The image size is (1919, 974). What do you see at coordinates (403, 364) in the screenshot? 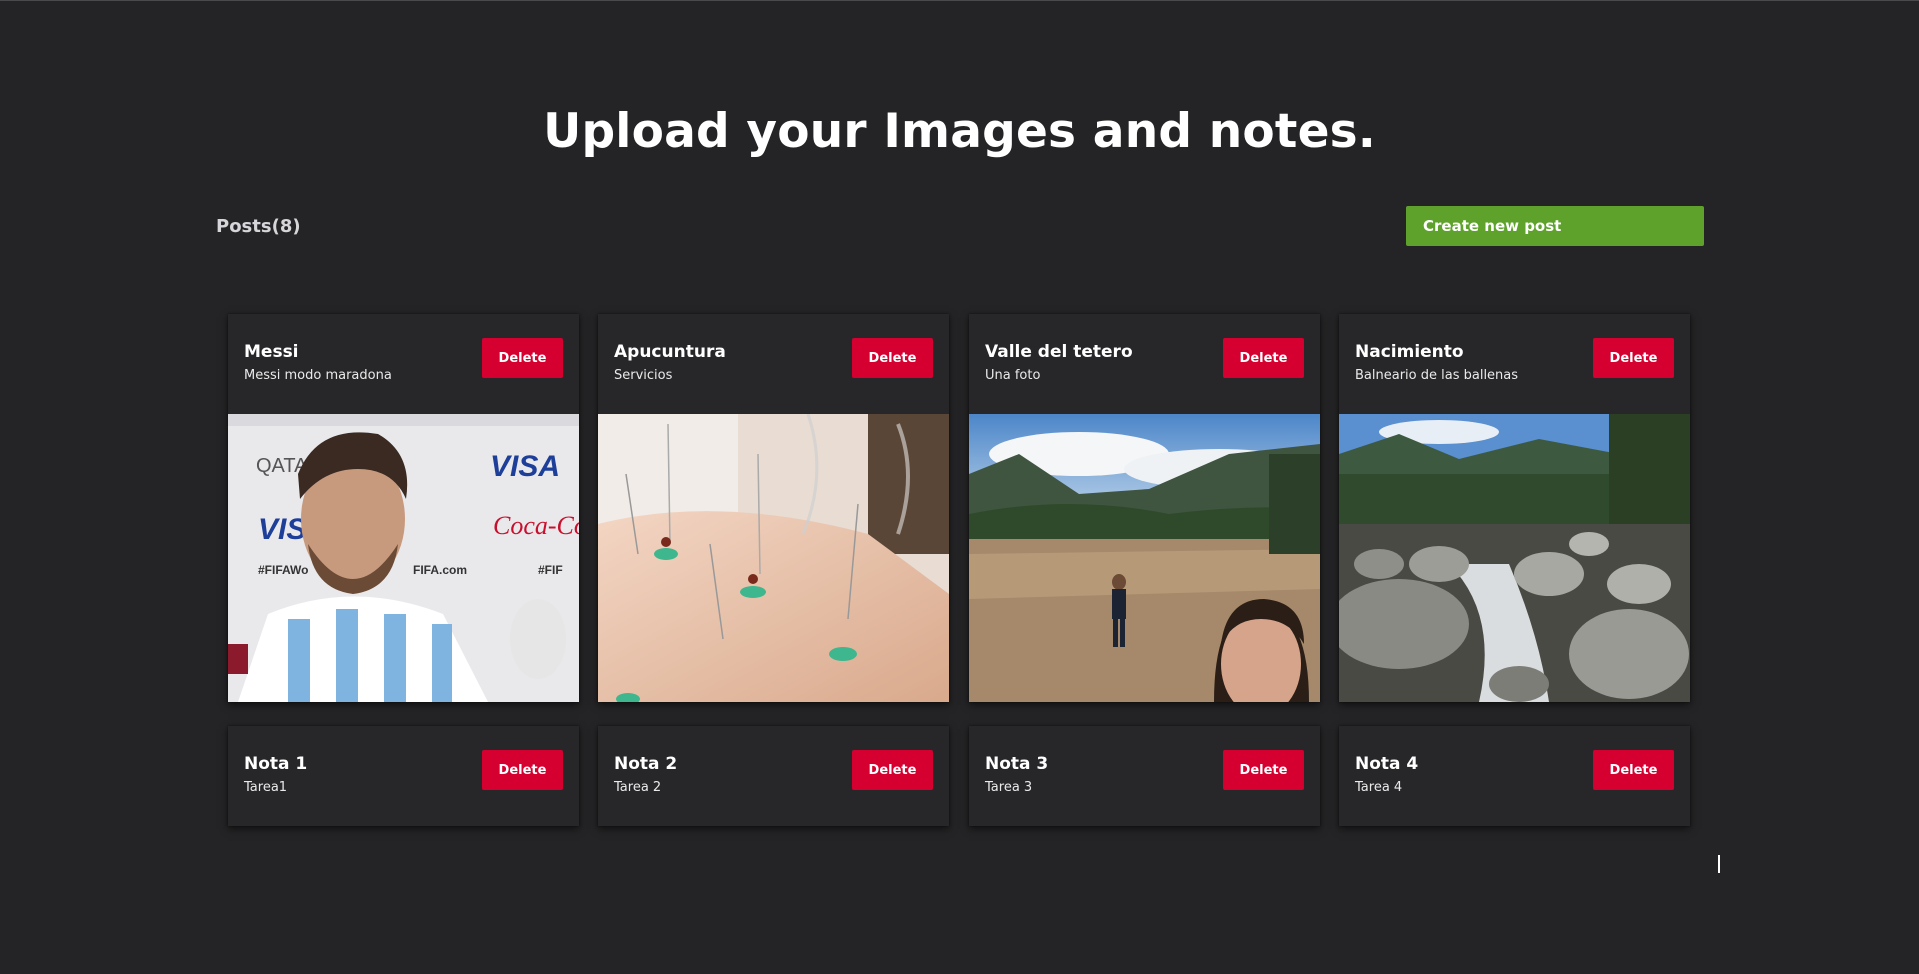
I see `post-card-header: Messi Messi modo maradona Delete` at bounding box center [403, 364].